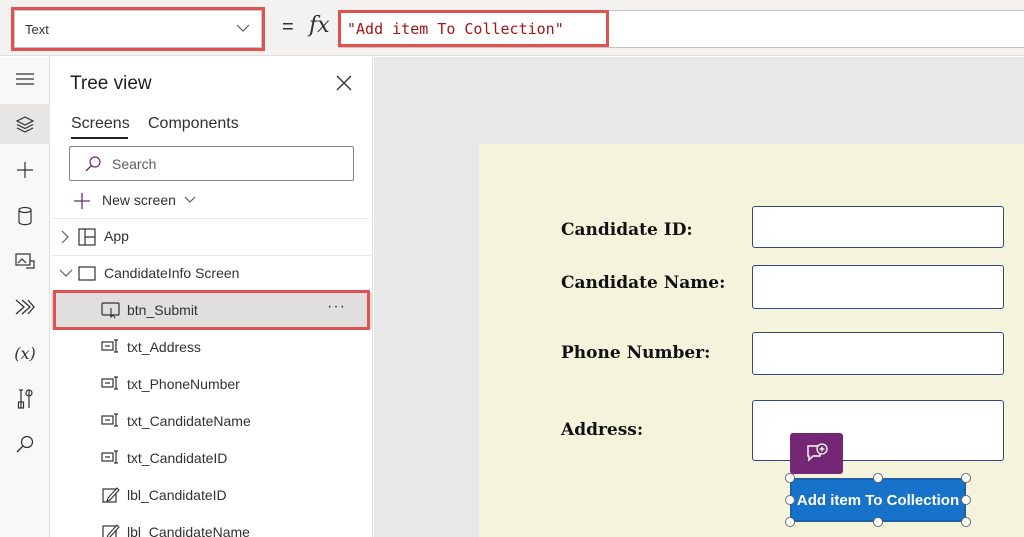 The image size is (1024, 537). I want to click on tree-node-app: App, so click(212, 236).